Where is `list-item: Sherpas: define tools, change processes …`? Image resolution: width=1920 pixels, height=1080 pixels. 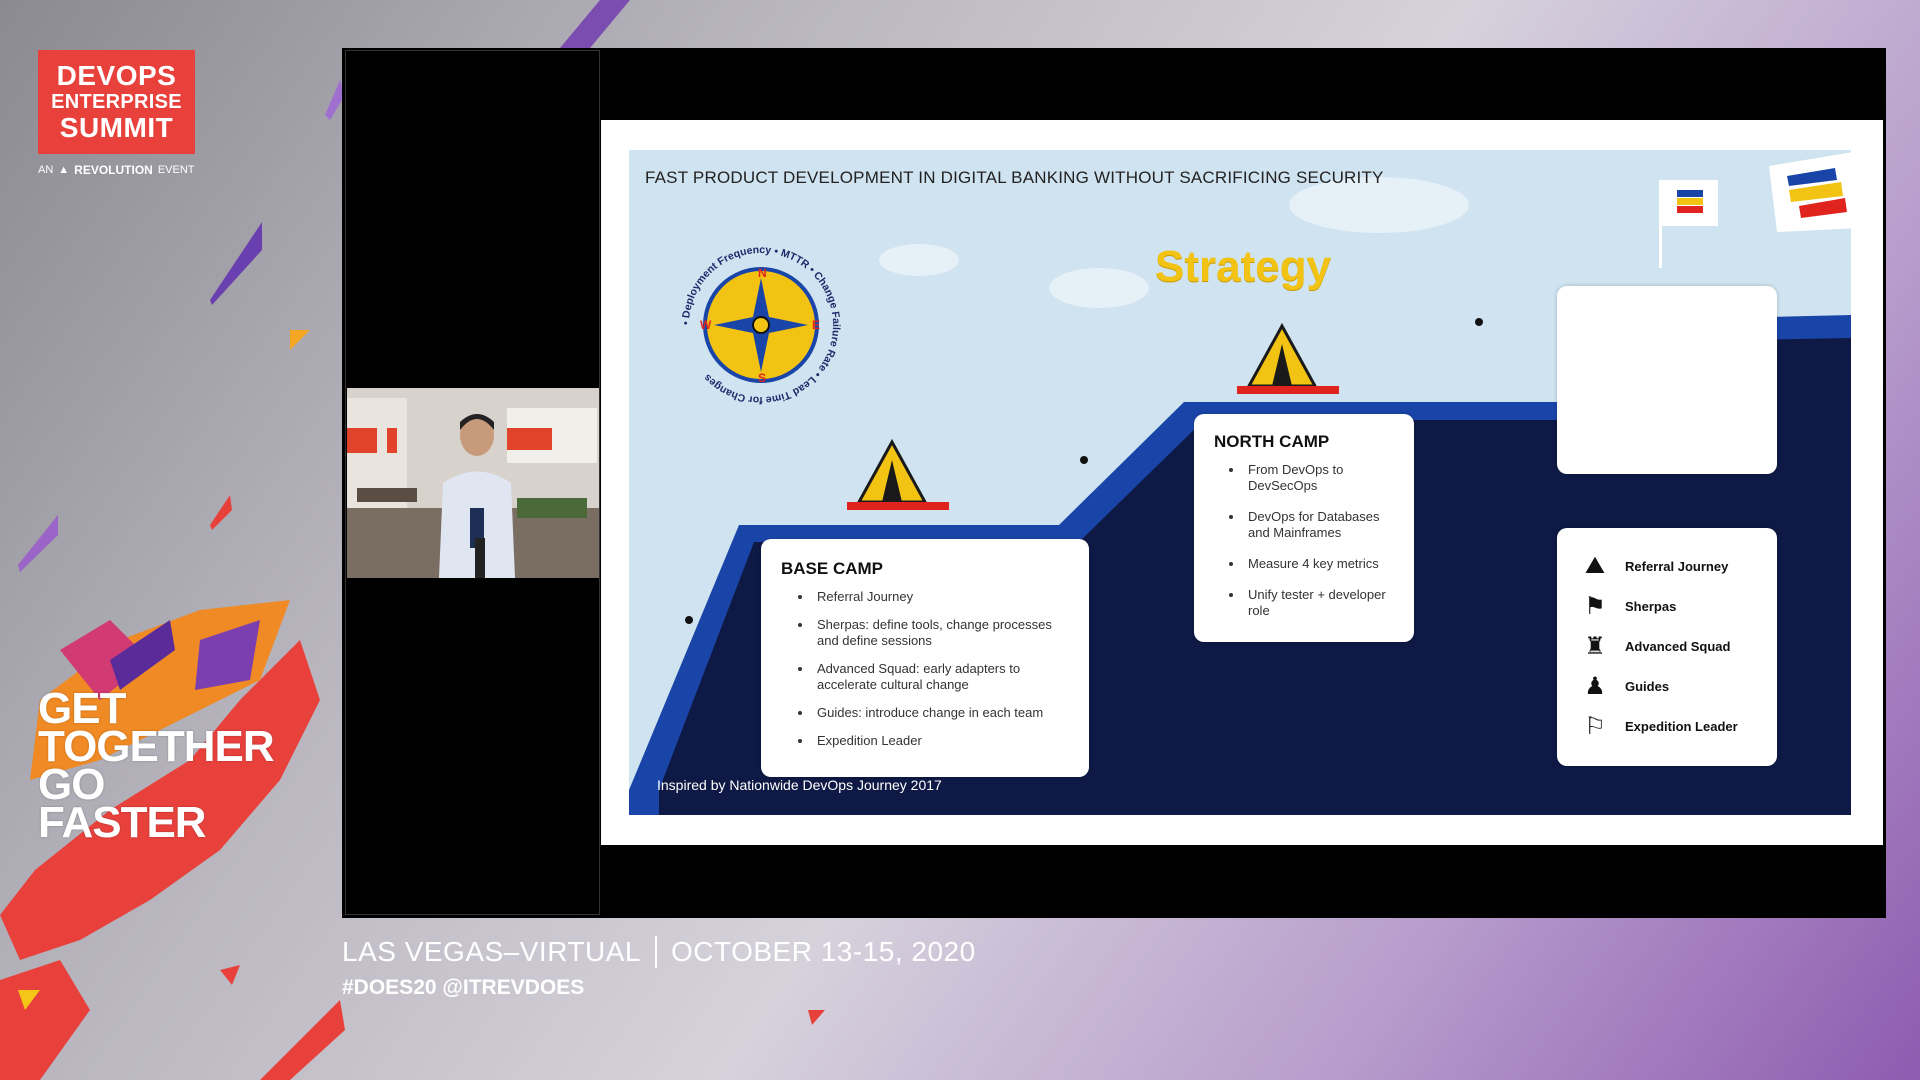
list-item: Sherpas: define tools, change processes … is located at coordinates (941, 633).